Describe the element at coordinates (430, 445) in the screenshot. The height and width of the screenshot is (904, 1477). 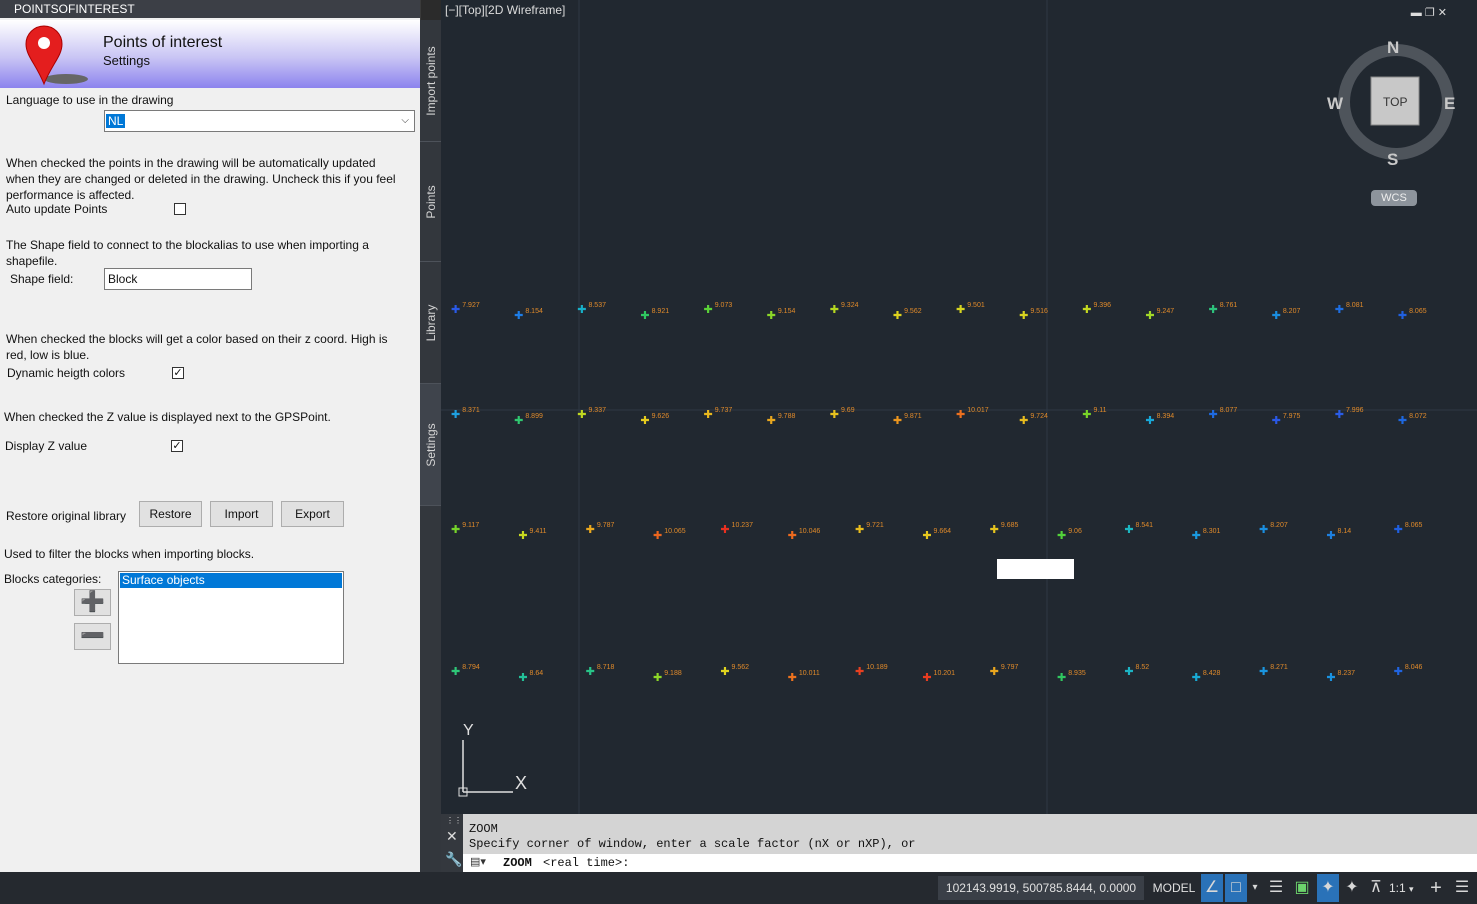
I see `tab-settings: Settings` at that location.